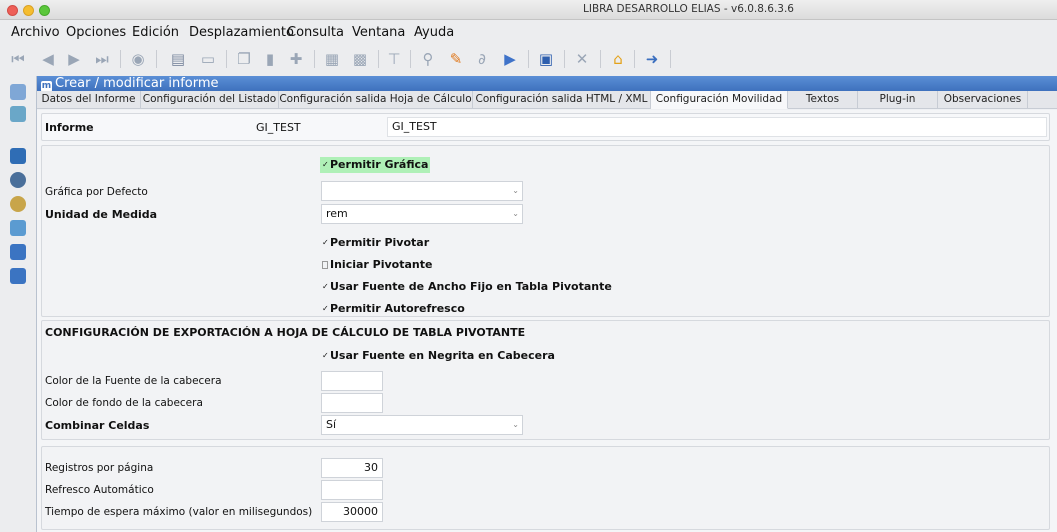  What do you see at coordinates (296, 59) in the screenshot?
I see `add-icon: ✚` at bounding box center [296, 59].